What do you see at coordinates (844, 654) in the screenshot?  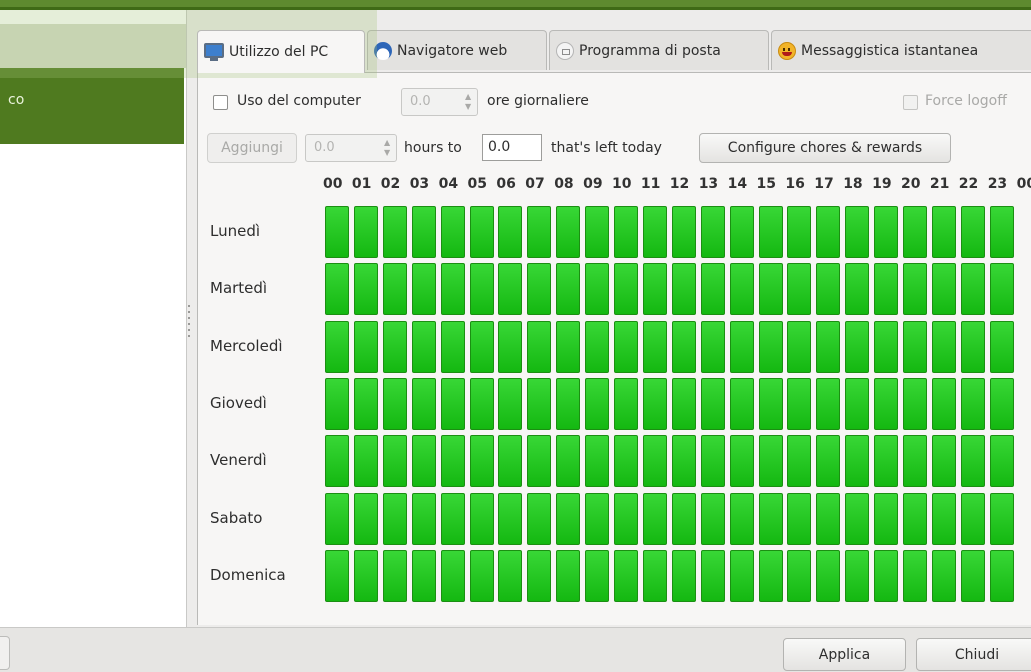 I see `apply-button: Applica` at bounding box center [844, 654].